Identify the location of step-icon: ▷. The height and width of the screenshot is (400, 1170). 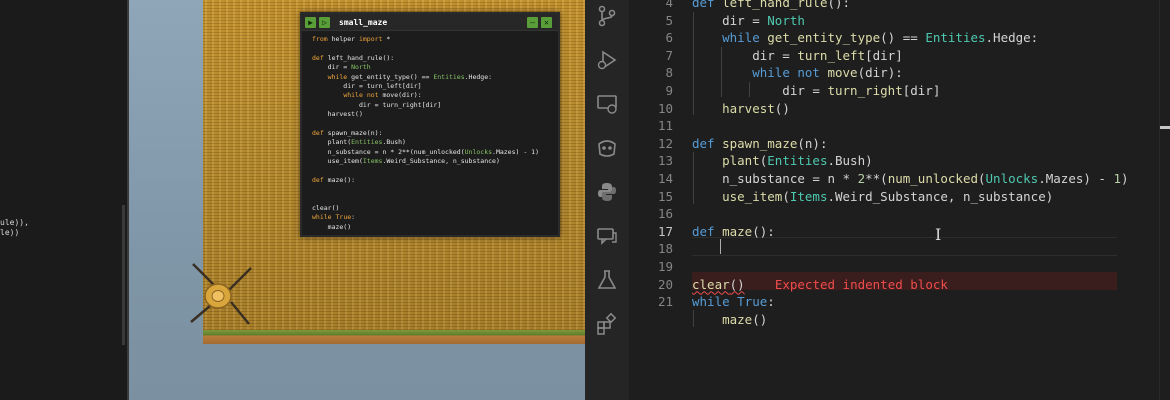
(324, 22).